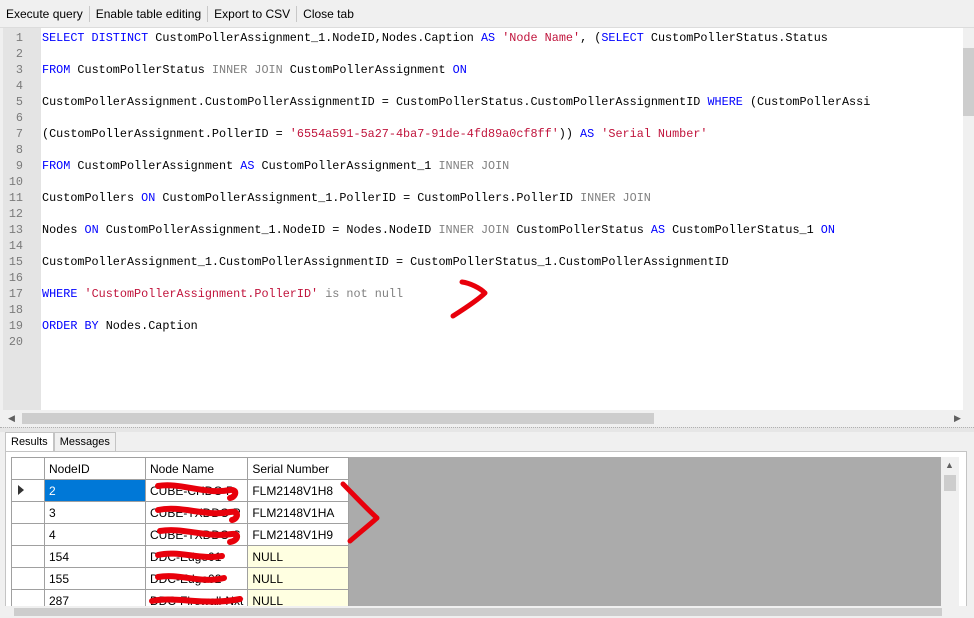 This screenshot has height=618, width=974. What do you see at coordinates (151, 326) in the screenshot?
I see `code-token: Nodes.Caption` at bounding box center [151, 326].